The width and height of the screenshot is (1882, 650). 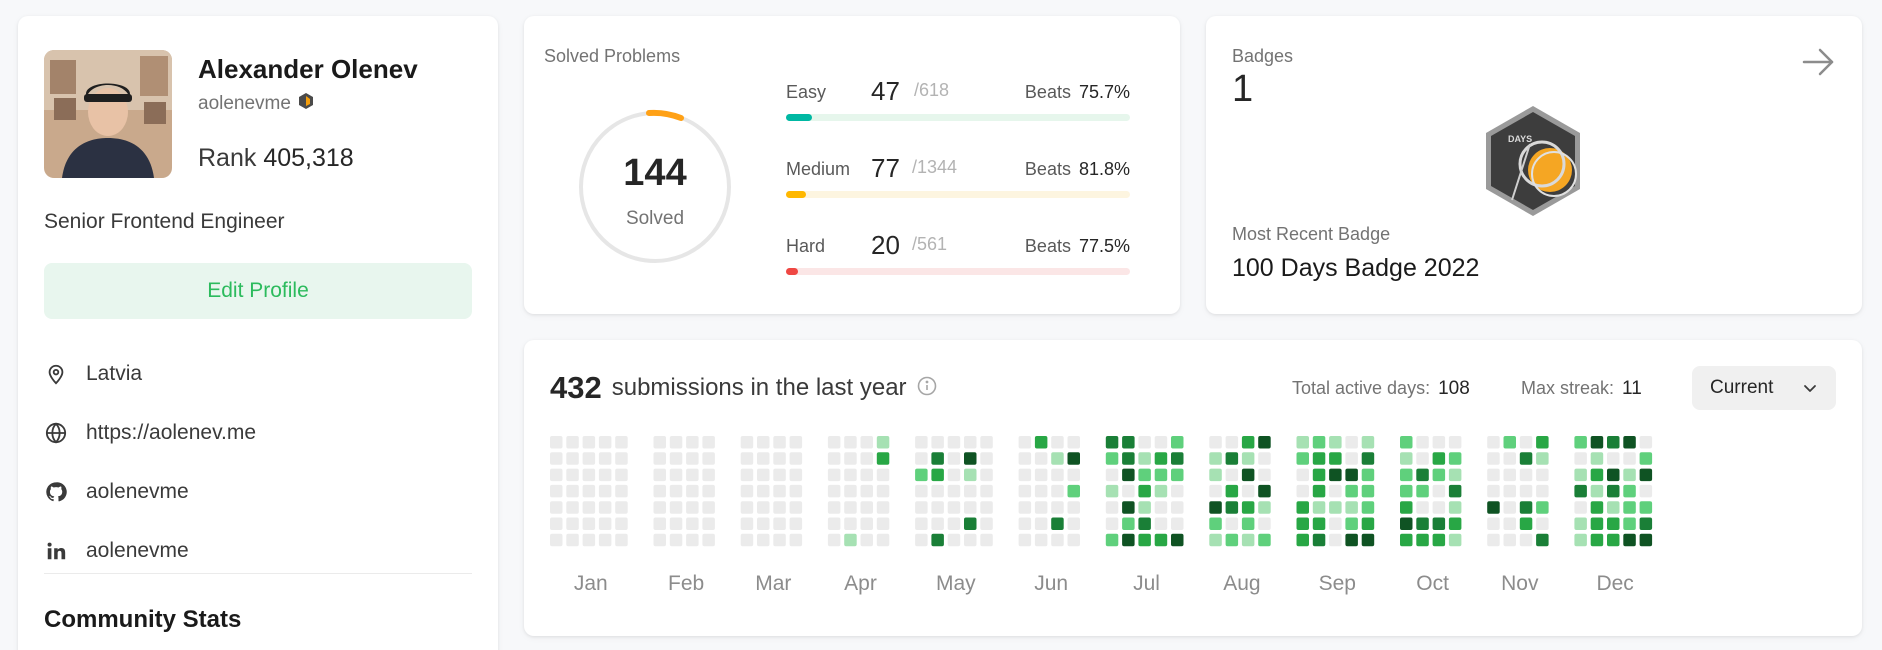 I want to click on linkedin-link: aolenevme, so click(x=137, y=551).